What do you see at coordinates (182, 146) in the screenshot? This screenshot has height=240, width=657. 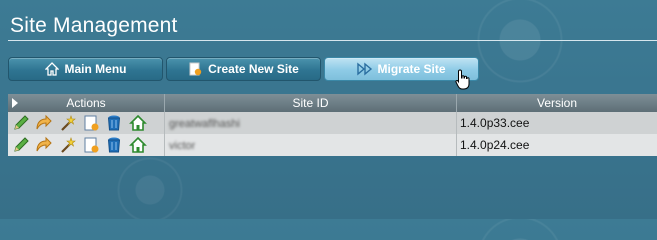 I see `site-id-value: victor` at bounding box center [182, 146].